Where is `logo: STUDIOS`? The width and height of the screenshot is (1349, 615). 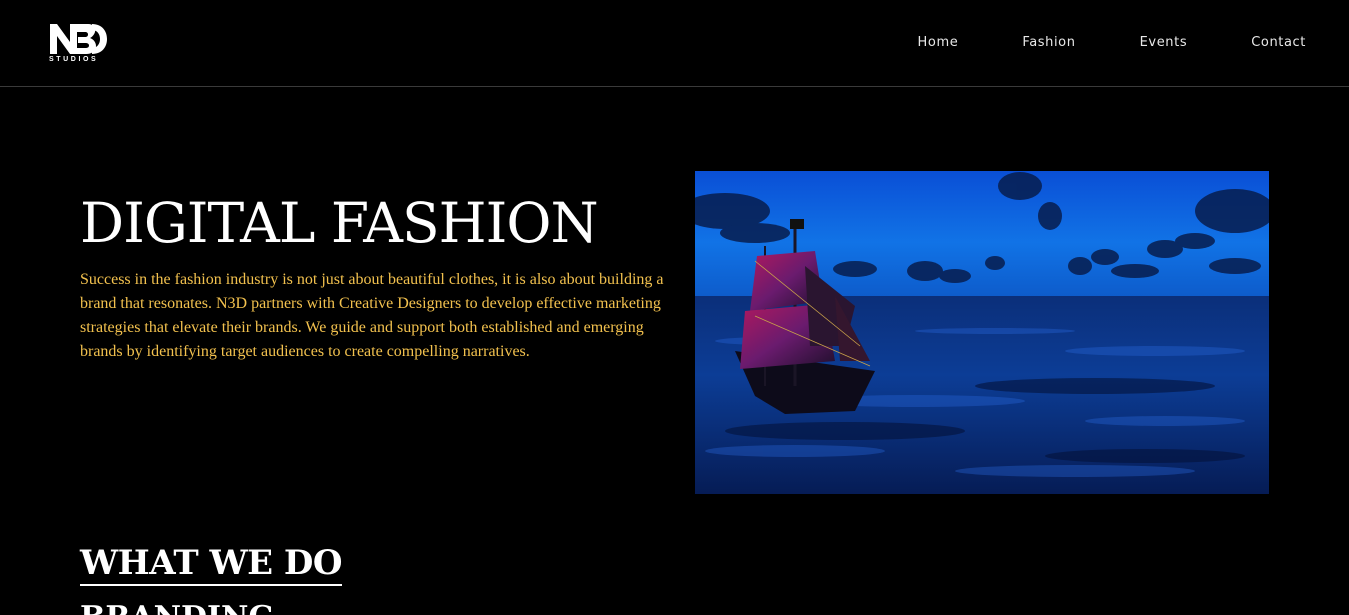
logo: STUDIOS is located at coordinates (78, 43).